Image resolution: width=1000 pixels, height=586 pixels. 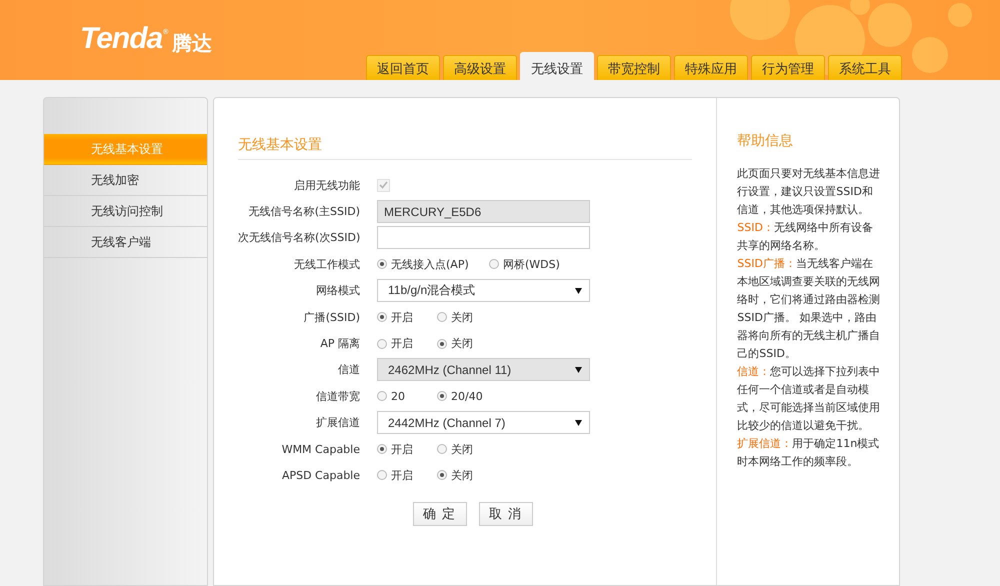 What do you see at coordinates (467, 396) in the screenshot?
I see `radio-option: 20/40` at bounding box center [467, 396].